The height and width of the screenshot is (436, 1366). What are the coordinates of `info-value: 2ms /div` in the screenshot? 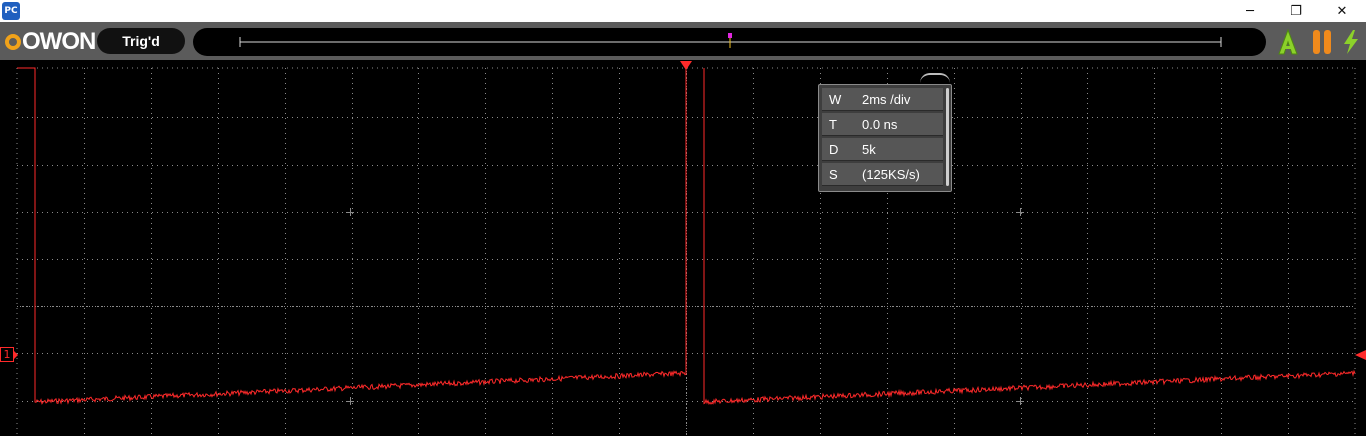 It's located at (886, 99).